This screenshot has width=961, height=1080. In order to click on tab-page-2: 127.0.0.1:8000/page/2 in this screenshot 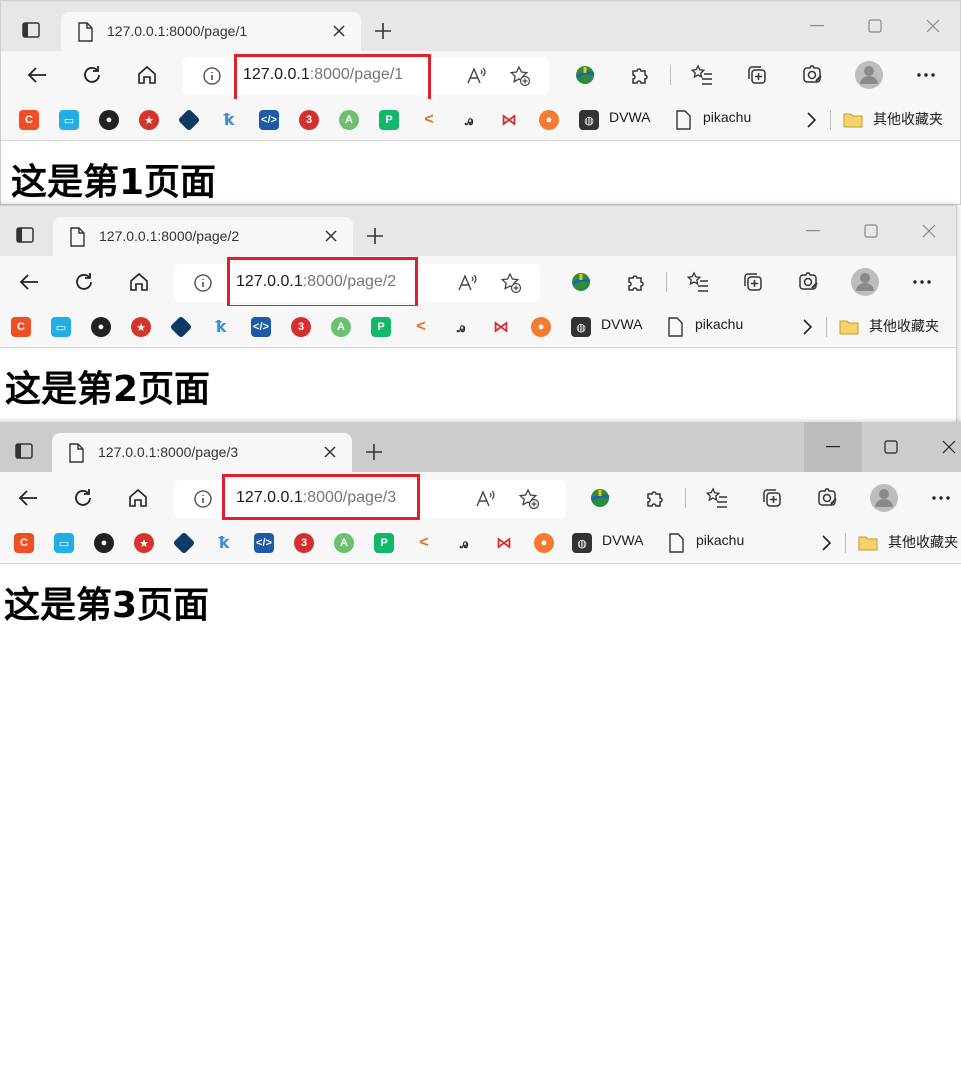, I will do `click(203, 237)`.